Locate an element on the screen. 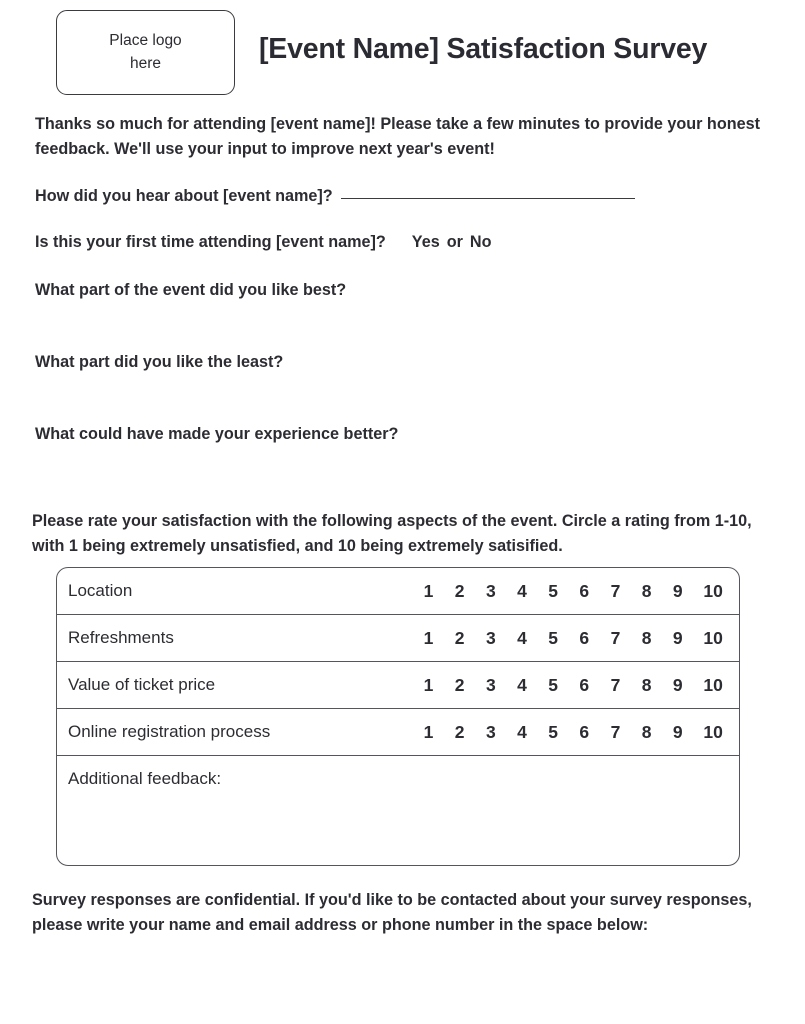 The width and height of the screenshot is (805, 1024). option-yes: Yes is located at coordinates (426, 242).